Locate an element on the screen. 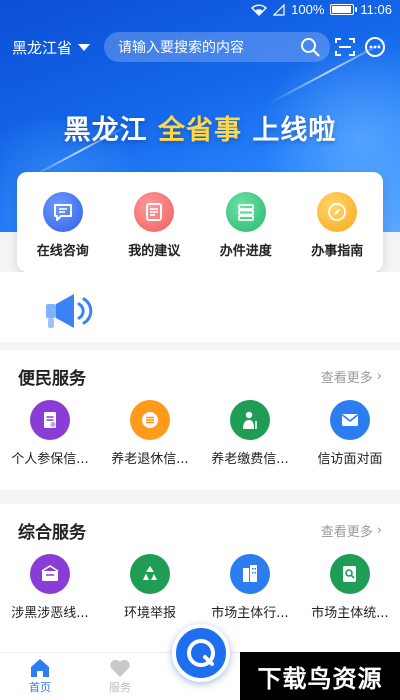 Image resolution: width=400 pixels, height=700 pixels. search-input: 请输入要搜索的内容 is located at coordinates (209, 47).